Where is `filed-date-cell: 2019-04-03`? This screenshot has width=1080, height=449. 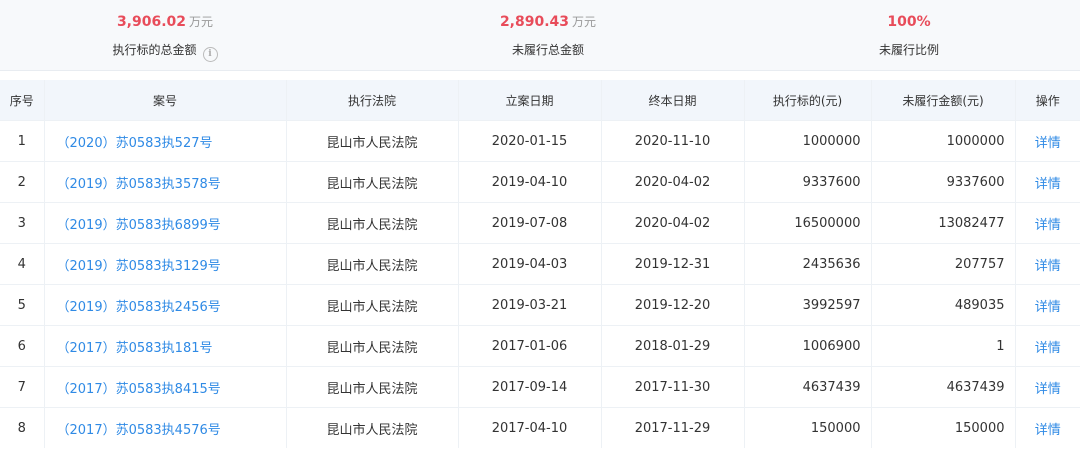 filed-date-cell: 2019-04-03 is located at coordinates (529, 264).